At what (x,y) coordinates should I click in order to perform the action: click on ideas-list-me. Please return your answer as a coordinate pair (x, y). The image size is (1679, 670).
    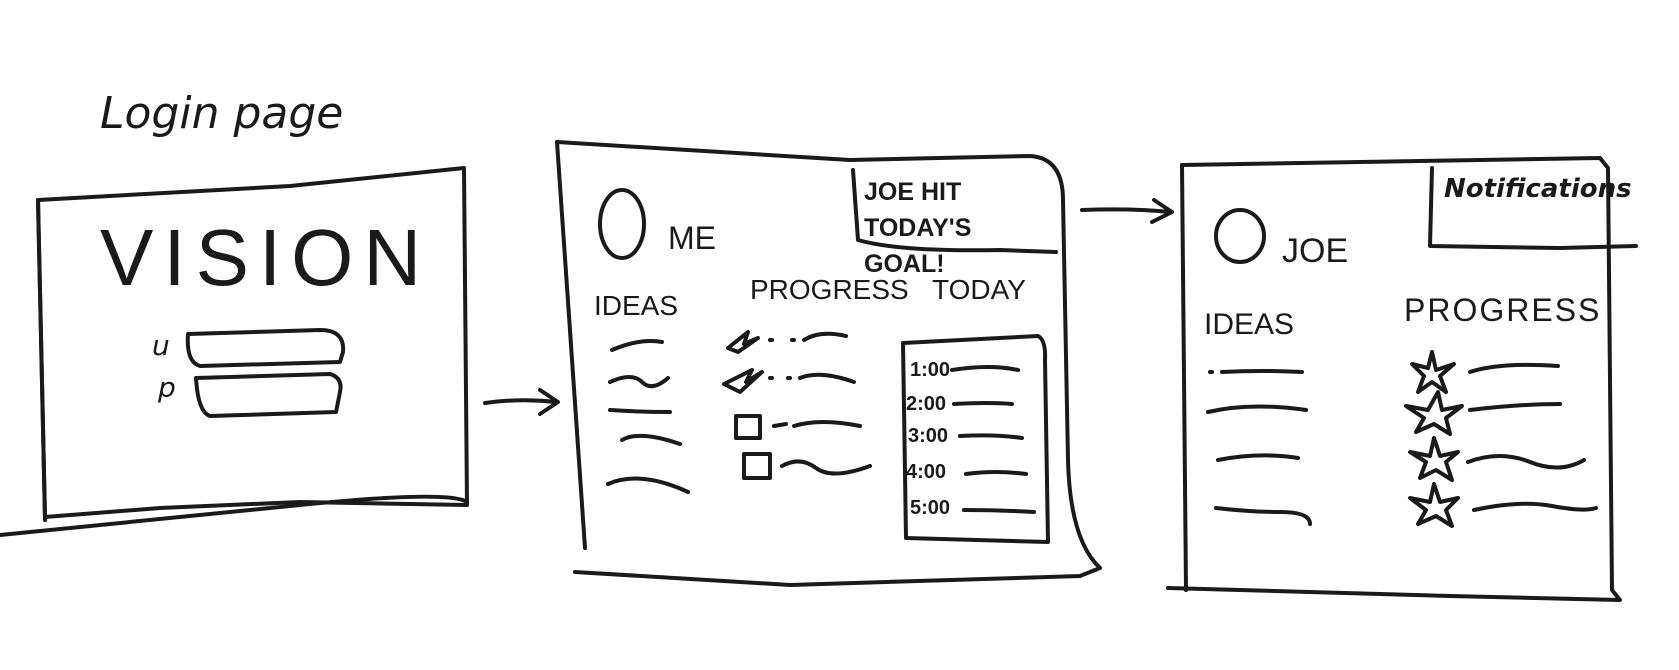
    Looking at the image, I should click on (648, 416).